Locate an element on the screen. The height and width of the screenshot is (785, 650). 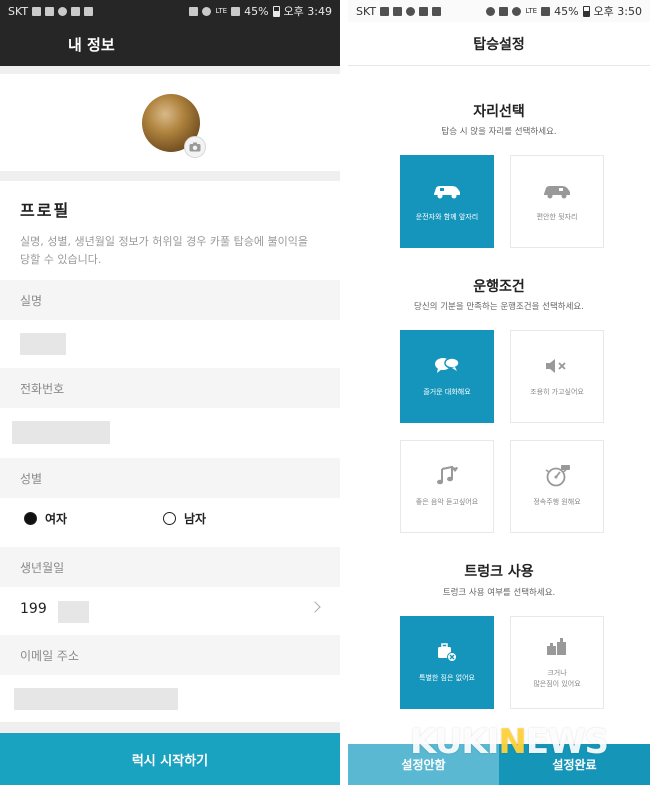
name-field is located at coordinates (43, 344).